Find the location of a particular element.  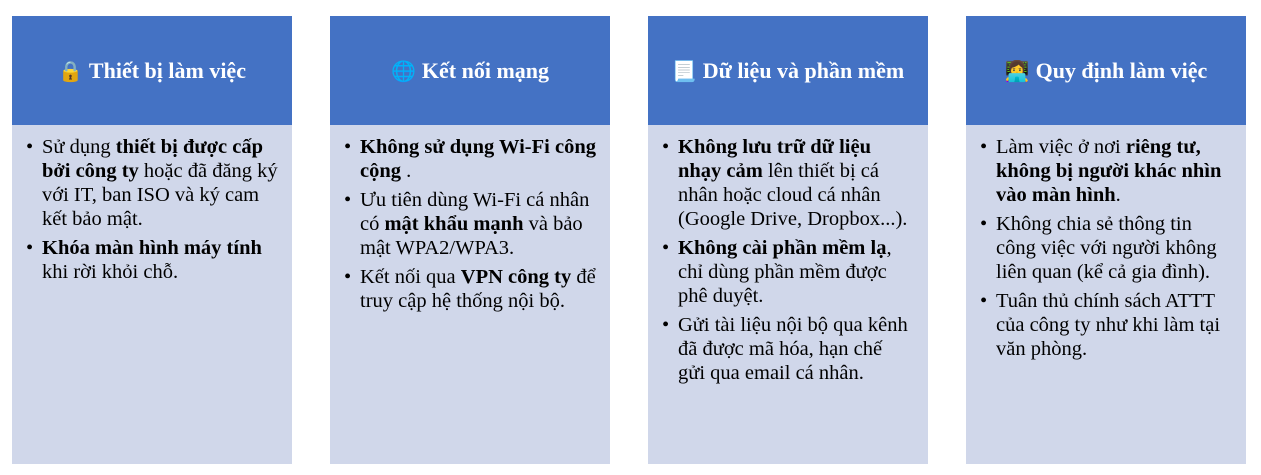

person-laptop-icon: 👩‍💻 is located at coordinates (1017, 70).